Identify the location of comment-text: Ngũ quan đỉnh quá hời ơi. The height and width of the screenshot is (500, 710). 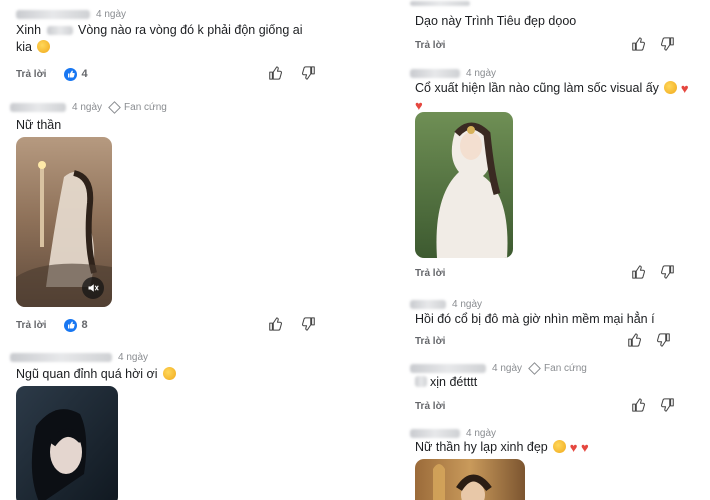
(166, 374).